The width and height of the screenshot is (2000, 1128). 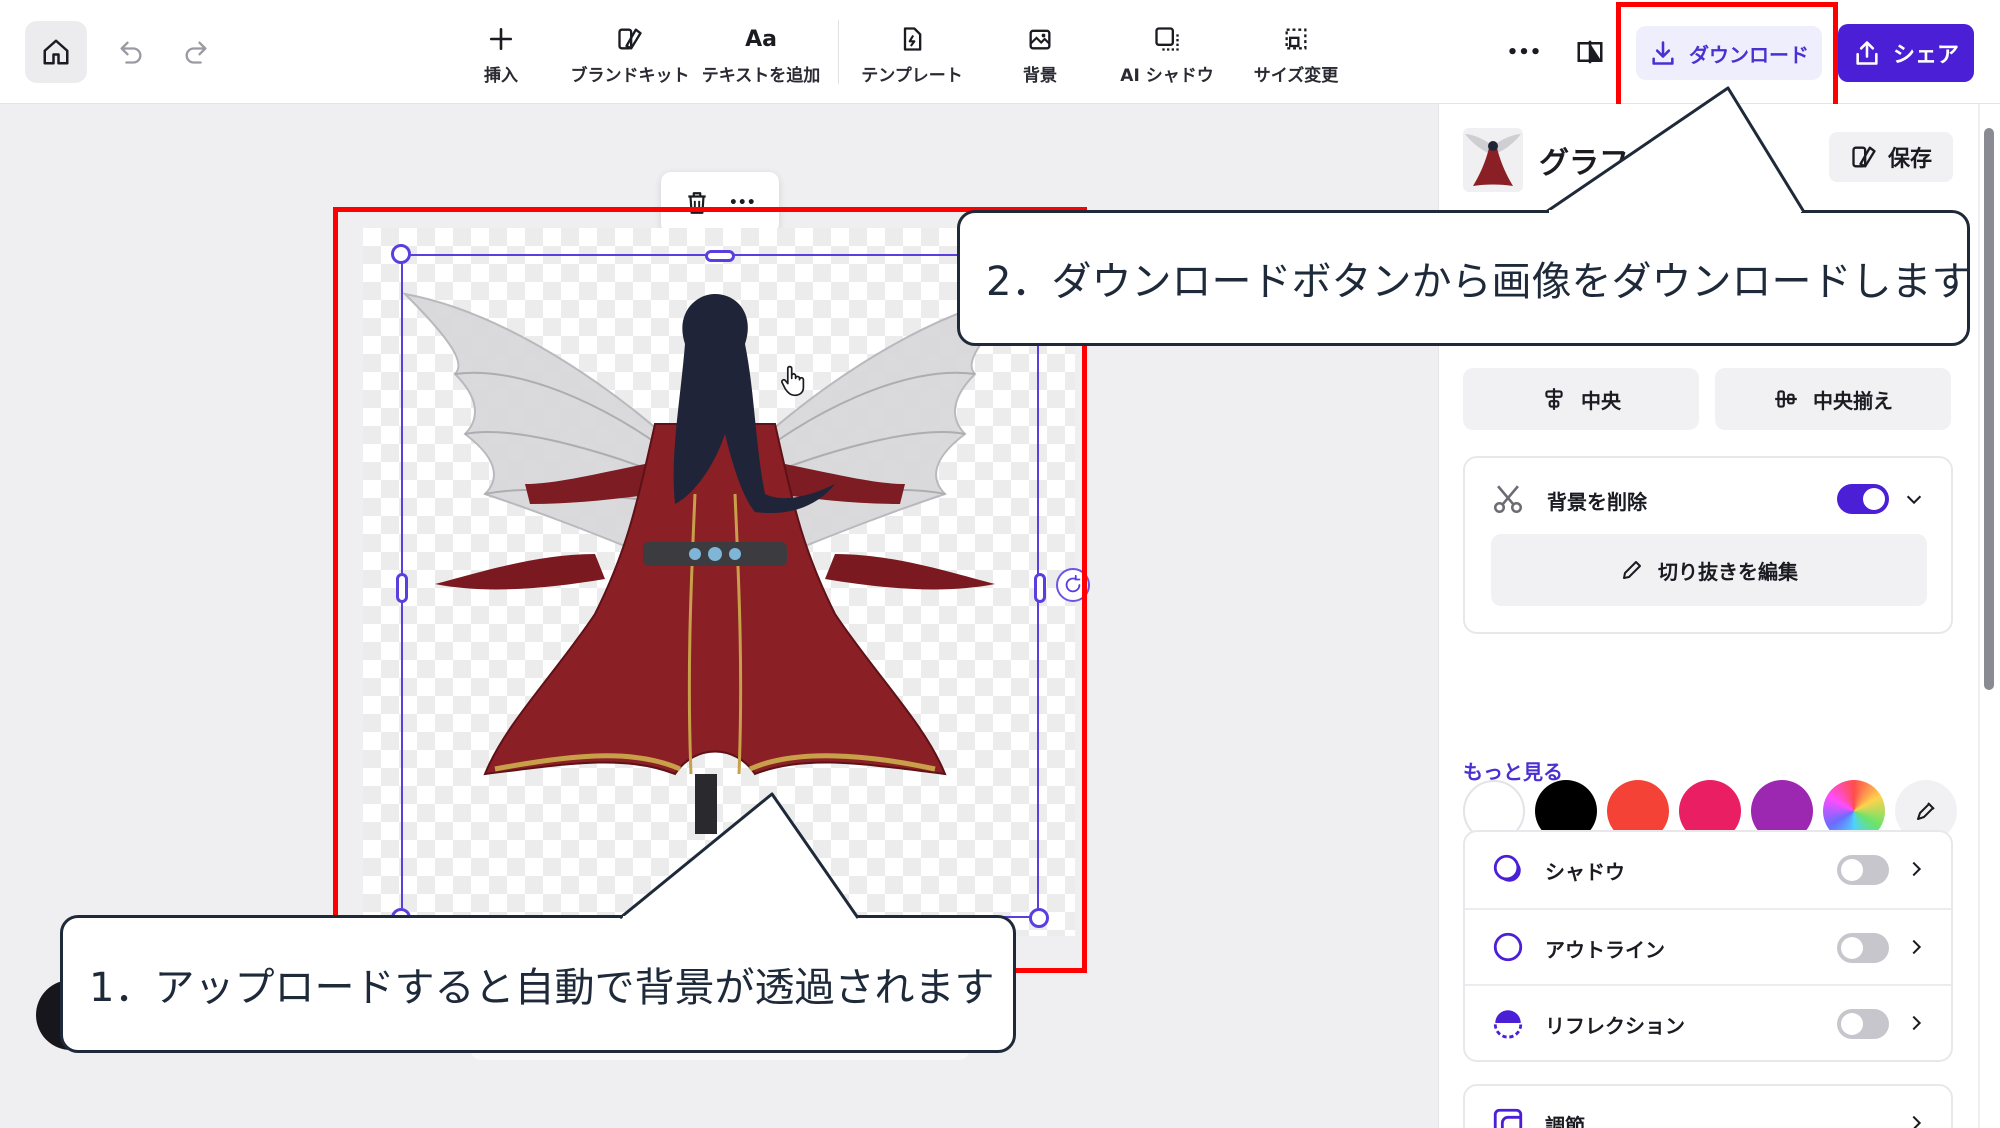 I want to click on tool-resize-label: サイズ変更, so click(x=1296, y=76).